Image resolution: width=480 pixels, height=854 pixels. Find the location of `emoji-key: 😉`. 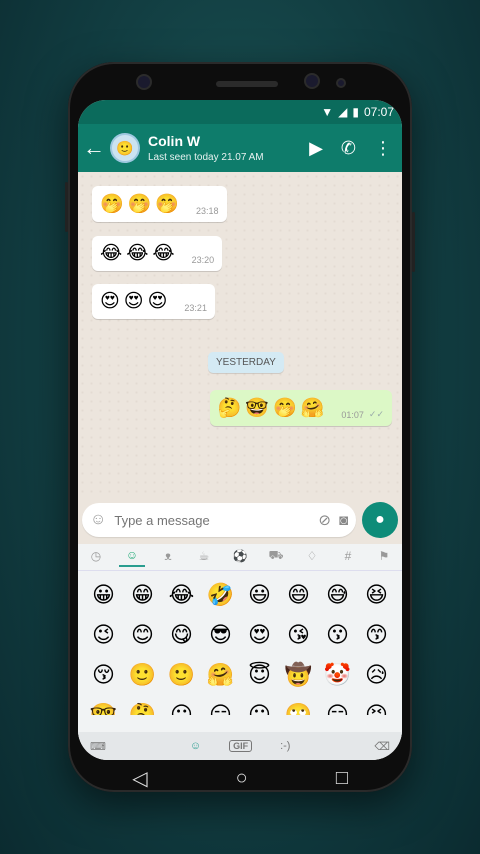

emoji-key: 😉 is located at coordinates (103, 635).